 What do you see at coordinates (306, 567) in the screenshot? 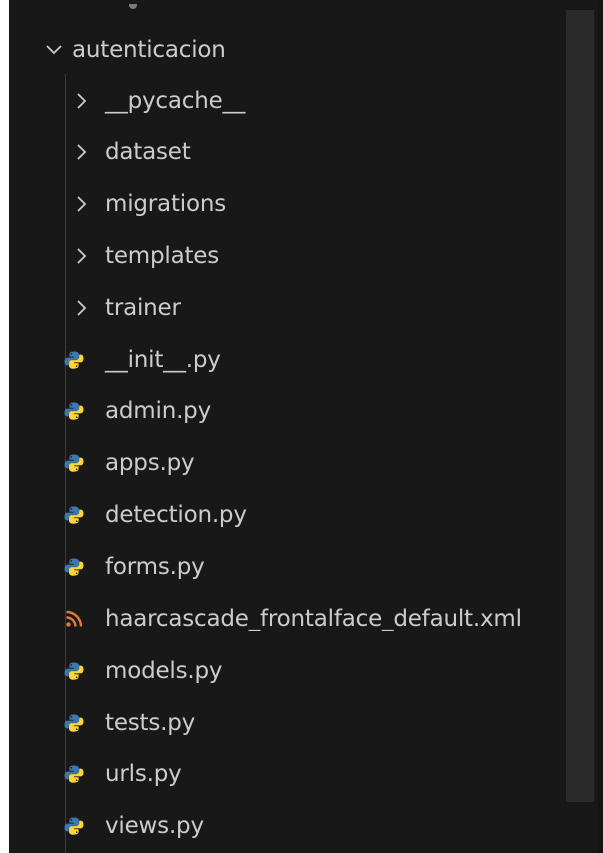
I see `file-forms-py: forms.py` at bounding box center [306, 567].